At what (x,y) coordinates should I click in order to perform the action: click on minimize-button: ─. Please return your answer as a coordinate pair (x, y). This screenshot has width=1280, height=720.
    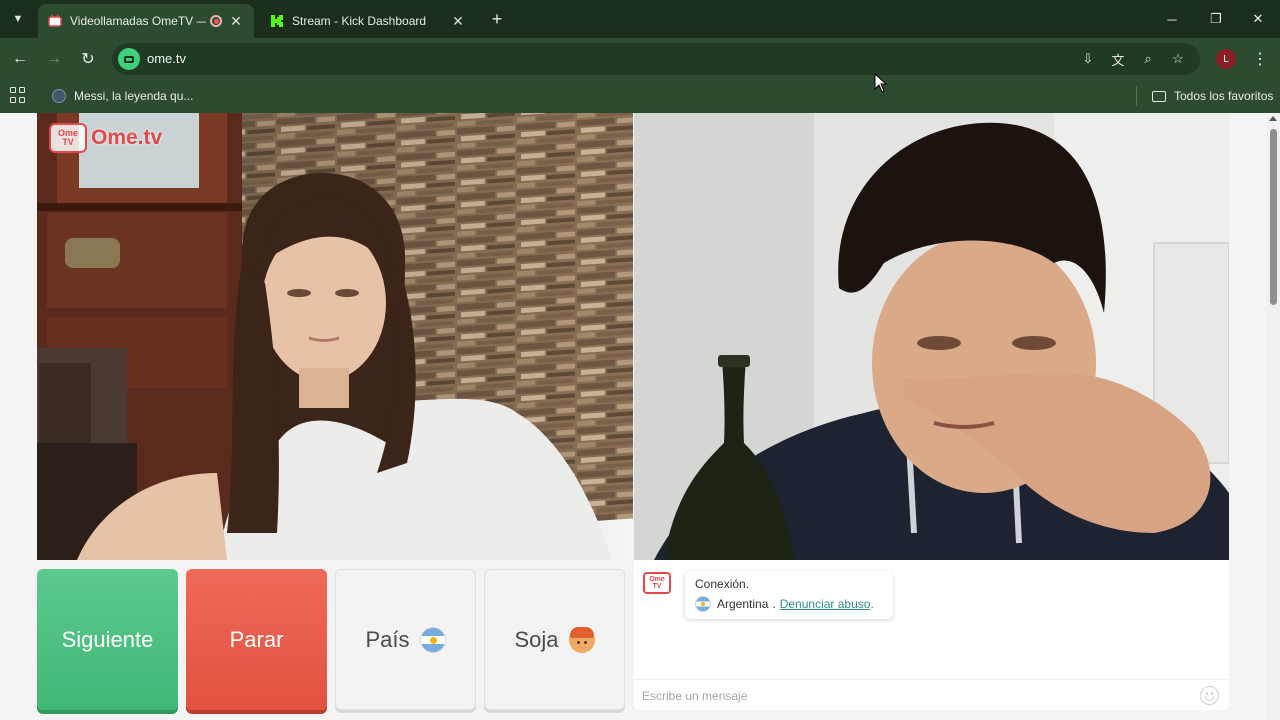
    Looking at the image, I should click on (1172, 19).